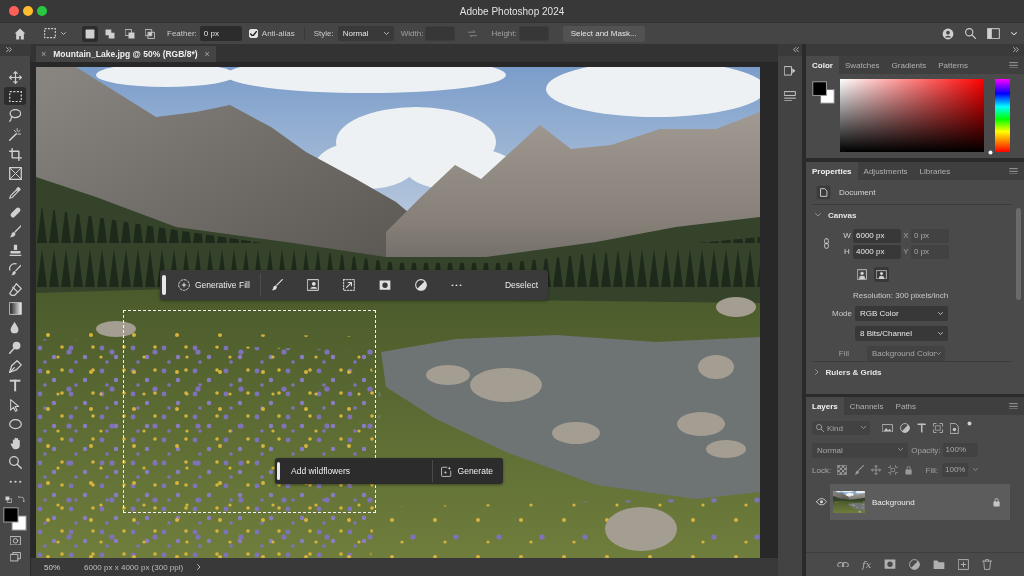 The height and width of the screenshot is (576, 1024). I want to click on effects-button: fx, so click(867, 564).